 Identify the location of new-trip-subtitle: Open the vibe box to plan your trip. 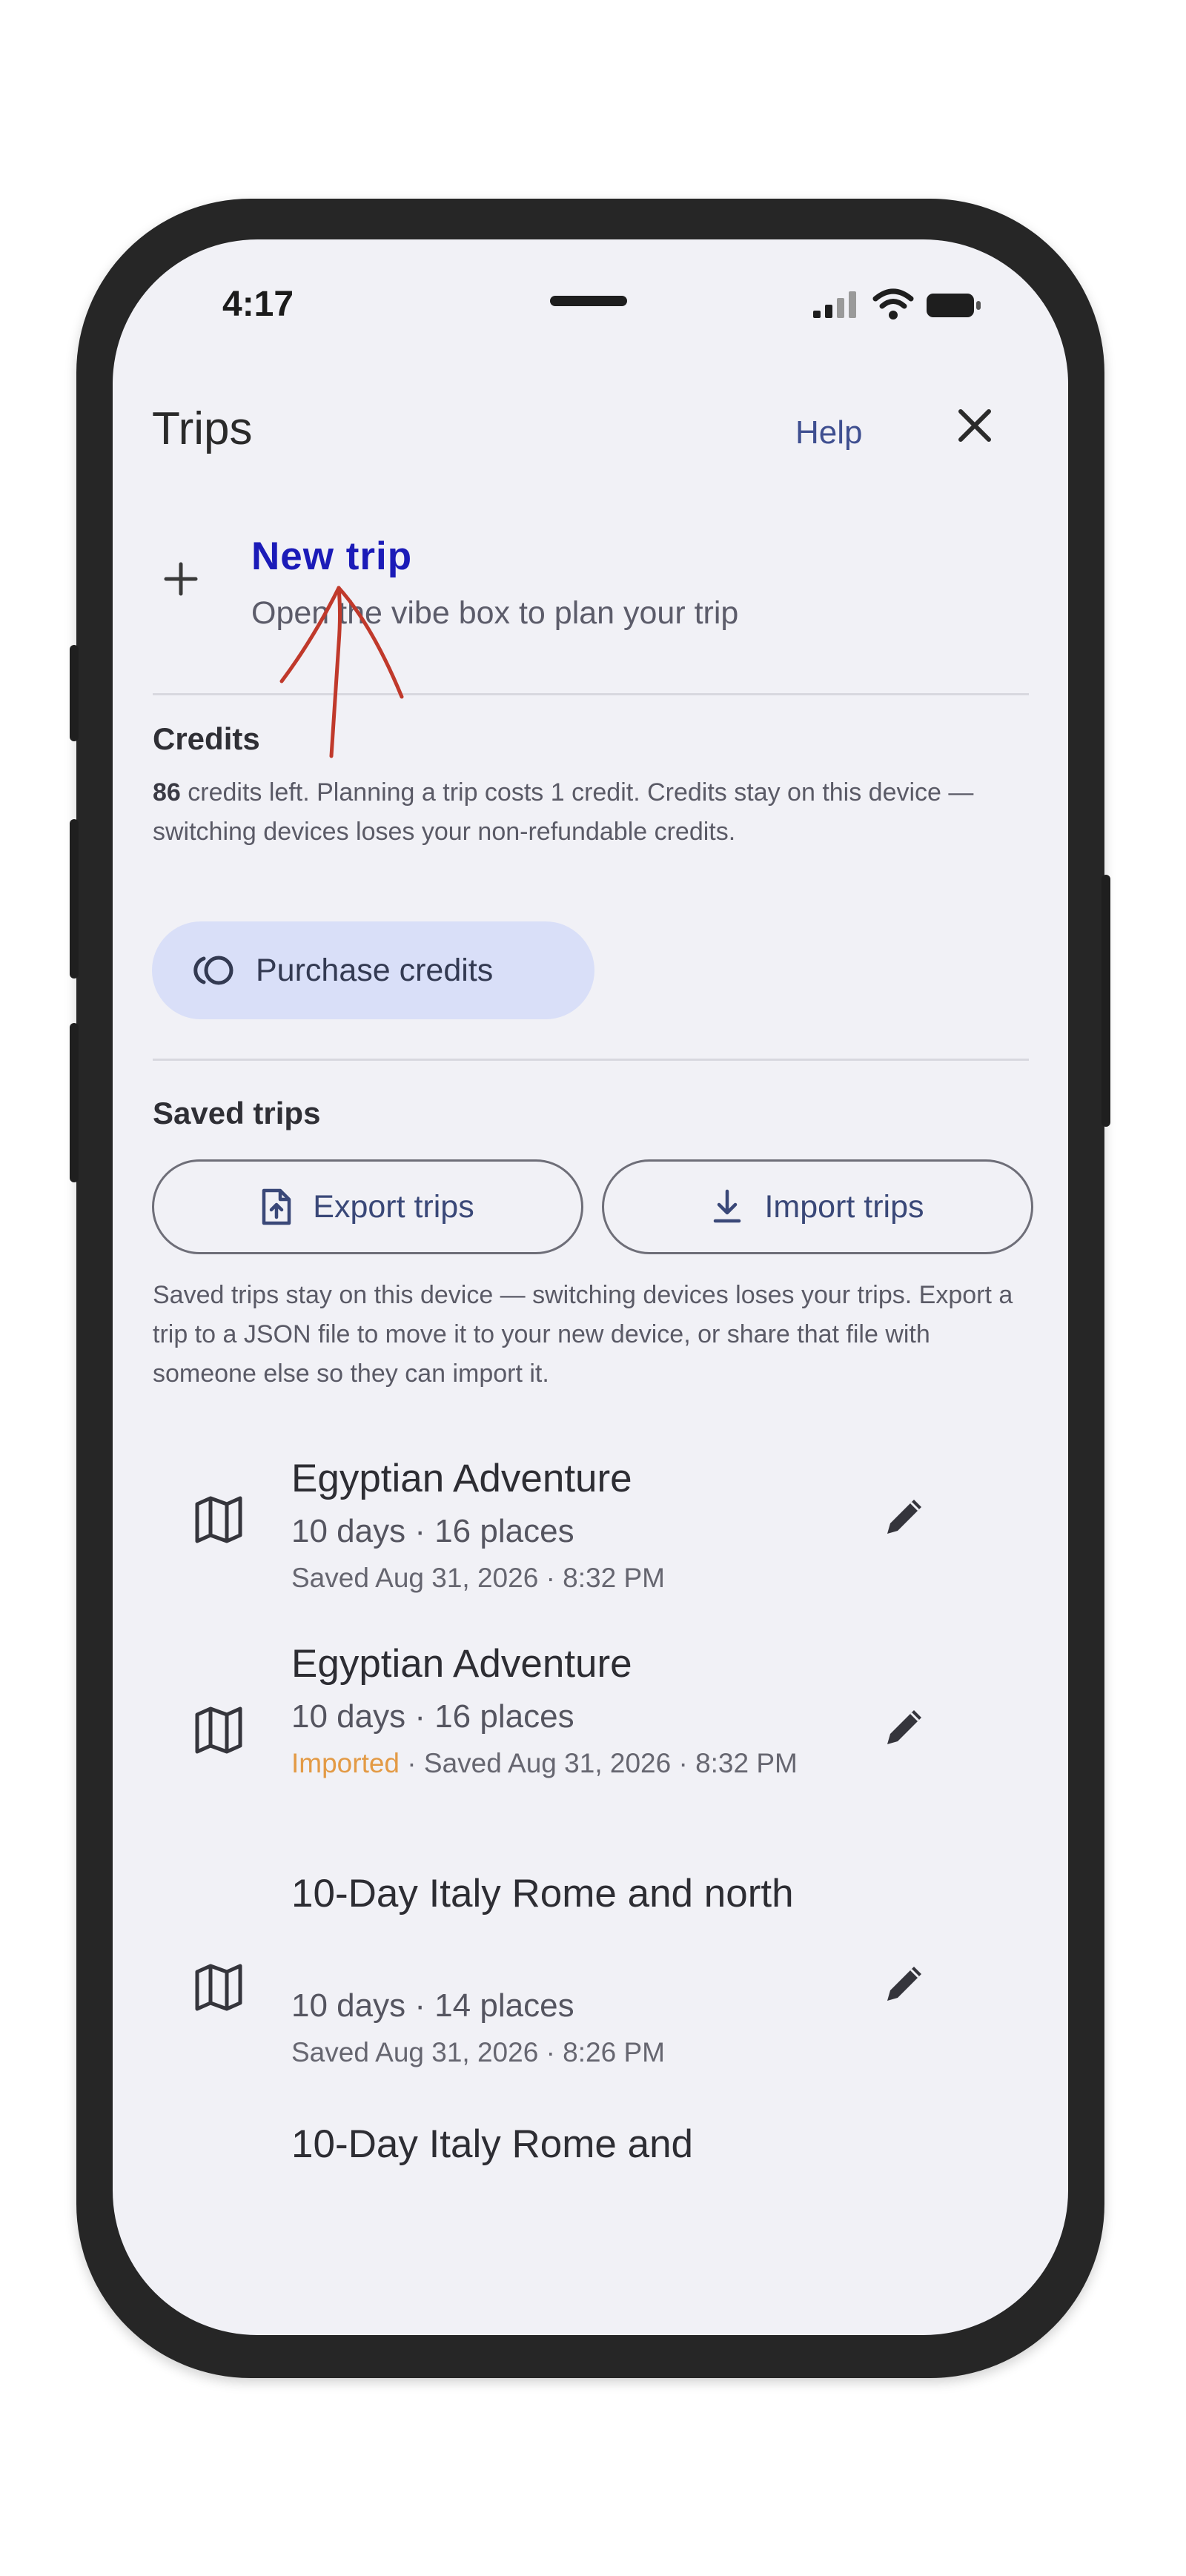
(495, 613).